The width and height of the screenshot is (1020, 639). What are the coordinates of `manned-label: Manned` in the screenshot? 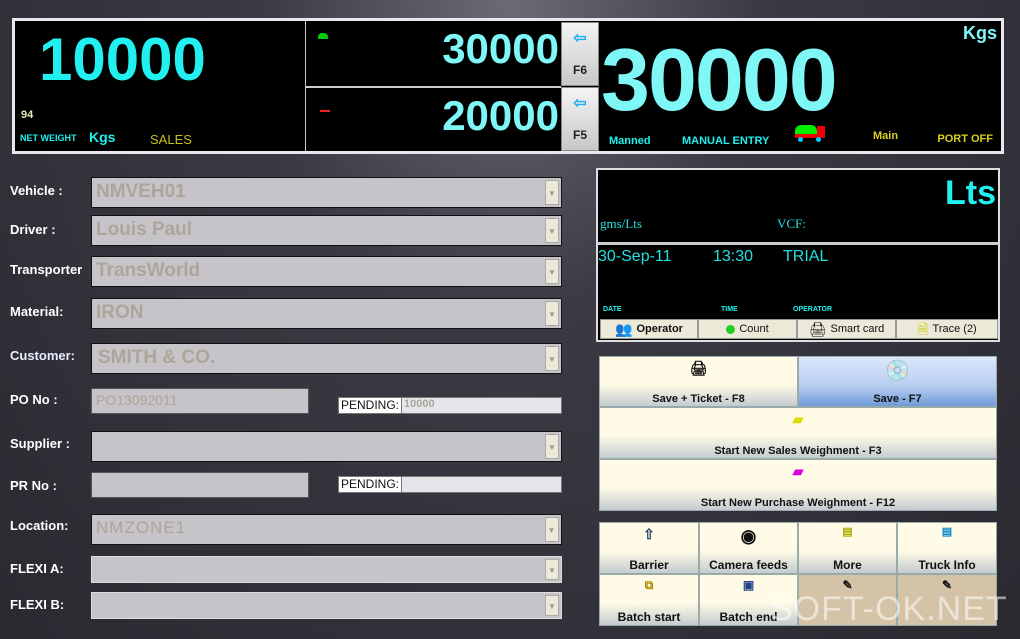 It's located at (630, 141).